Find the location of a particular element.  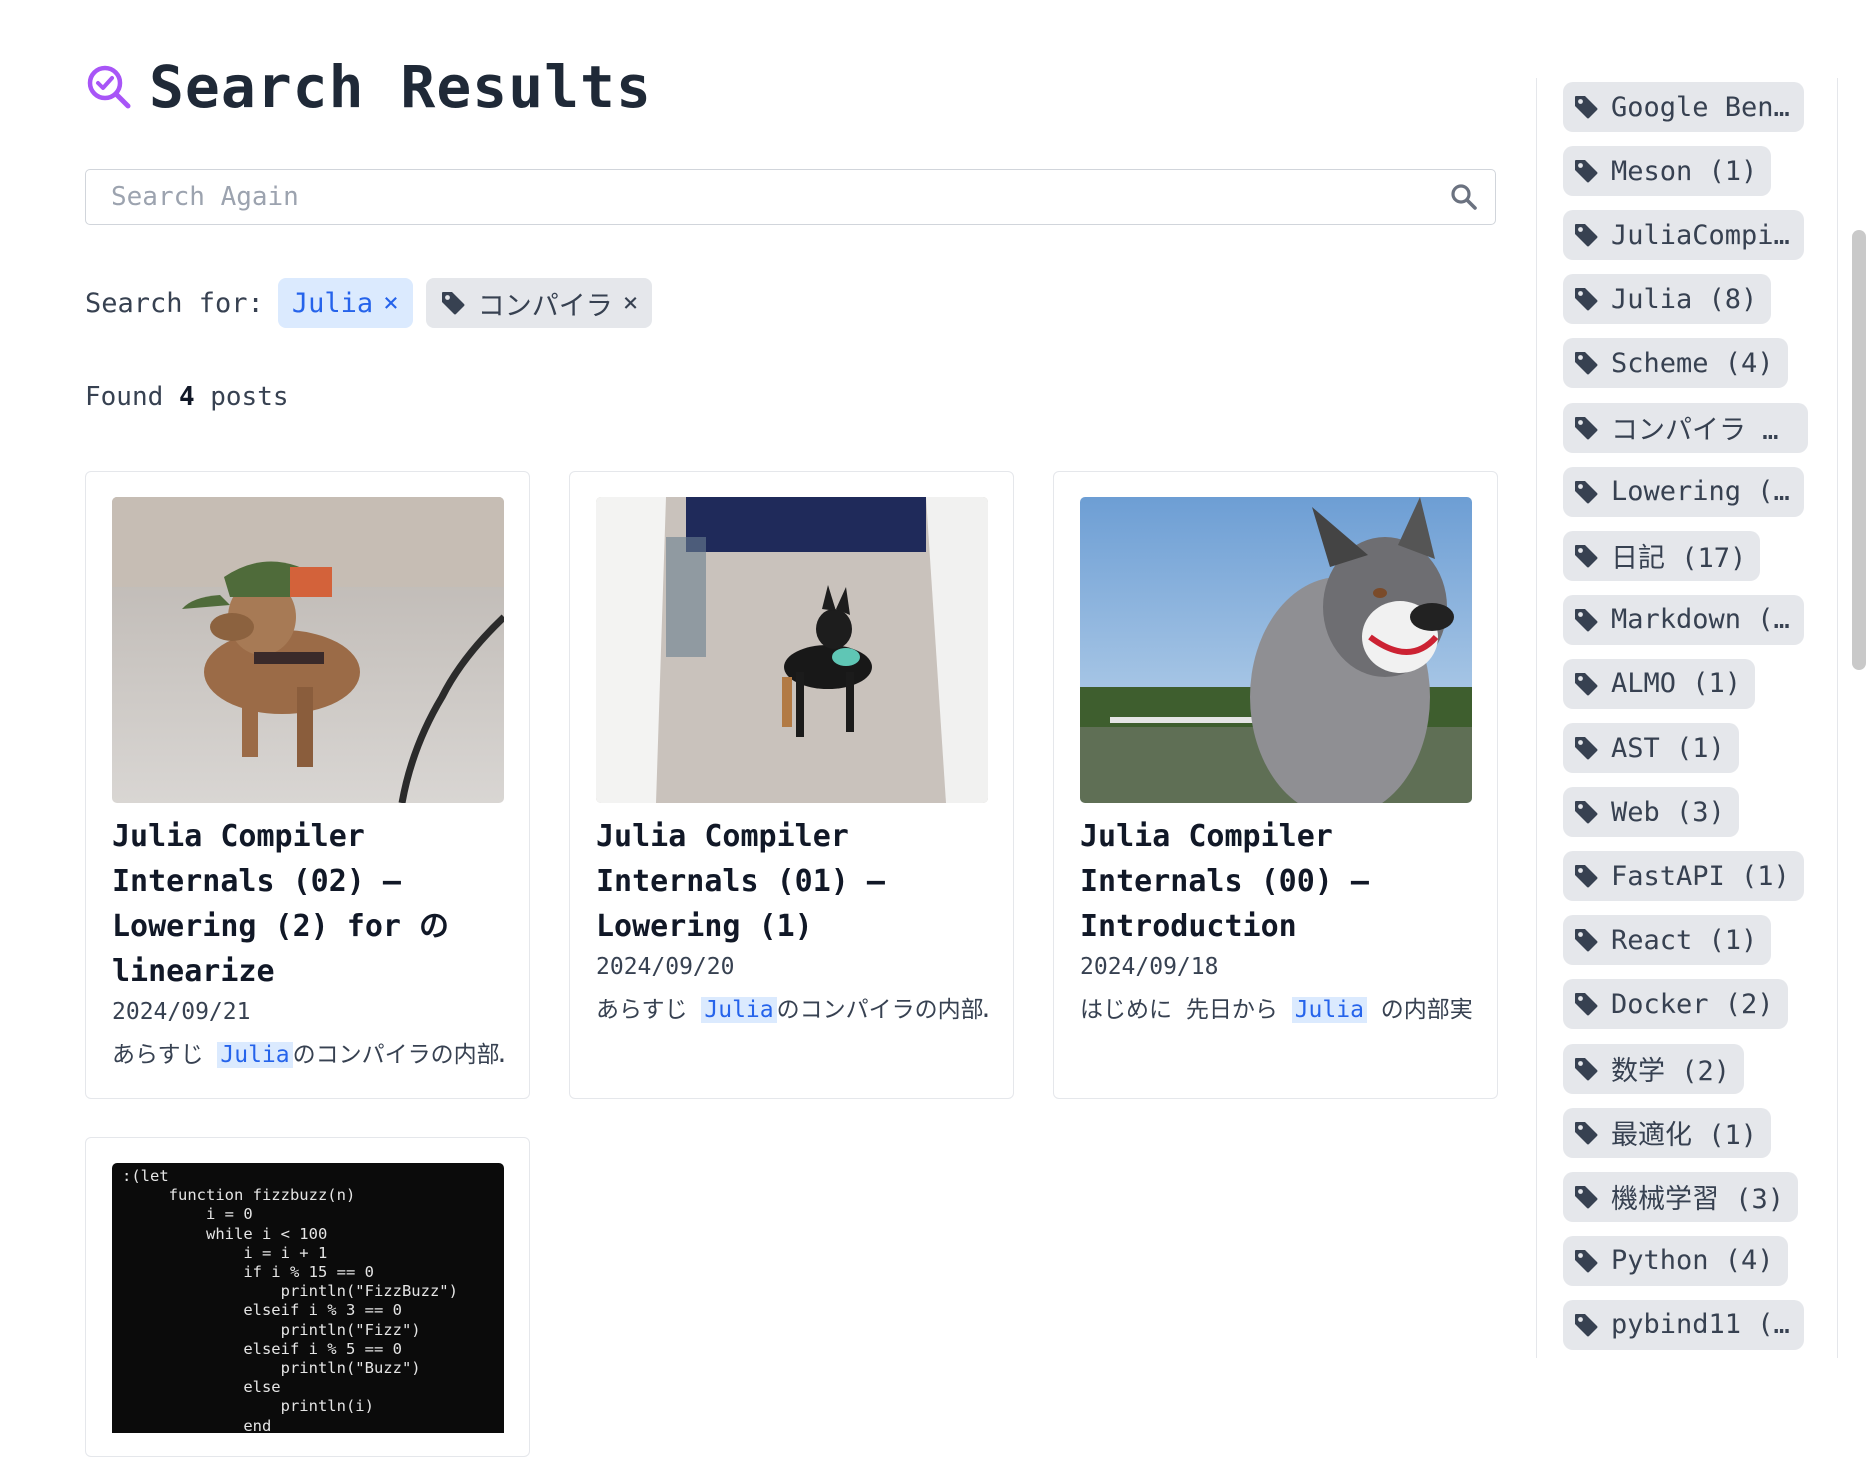

code-line: i = i + 1 is located at coordinates (225, 1252).